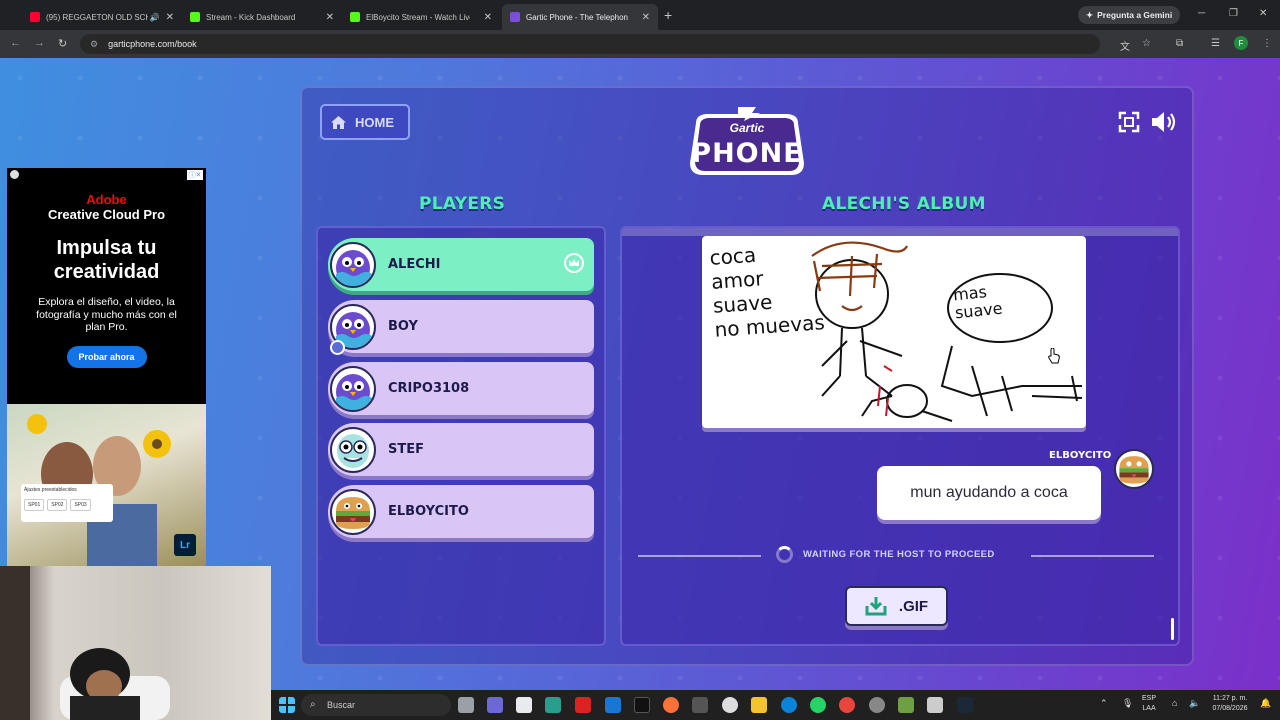  Describe the element at coordinates (34, 505) in the screenshot. I see `ad-preset-chip: SP01` at that location.